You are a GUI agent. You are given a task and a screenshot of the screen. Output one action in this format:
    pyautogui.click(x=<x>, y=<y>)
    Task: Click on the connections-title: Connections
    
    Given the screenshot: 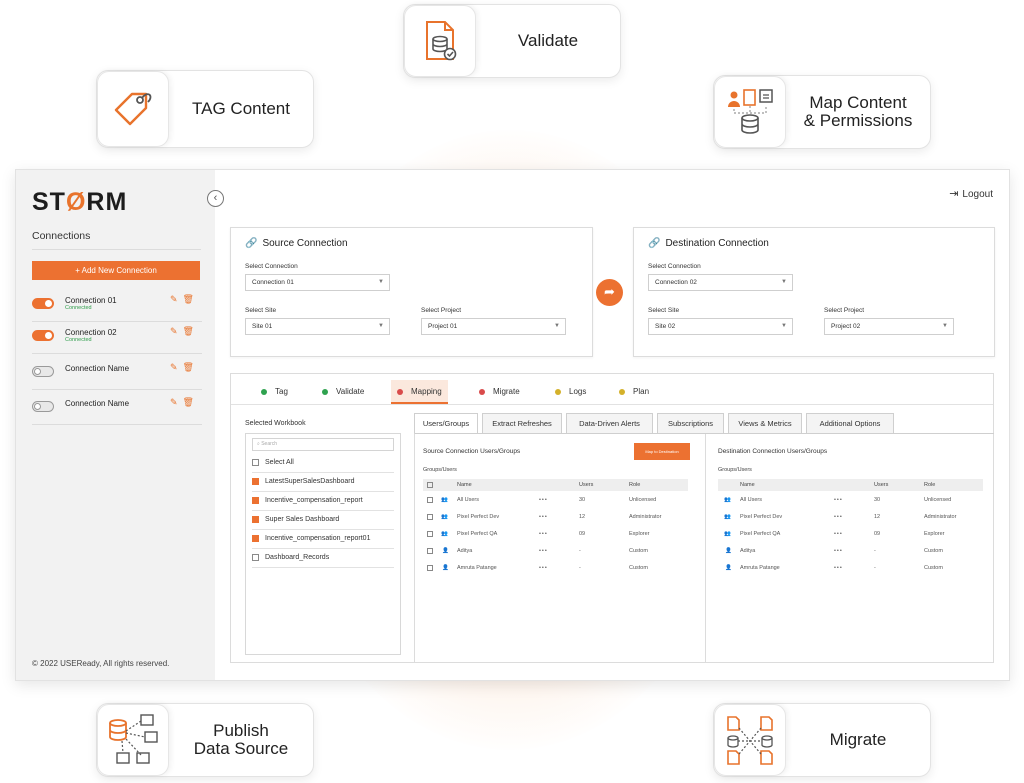 What is the action you would take?
    pyautogui.click(x=61, y=236)
    